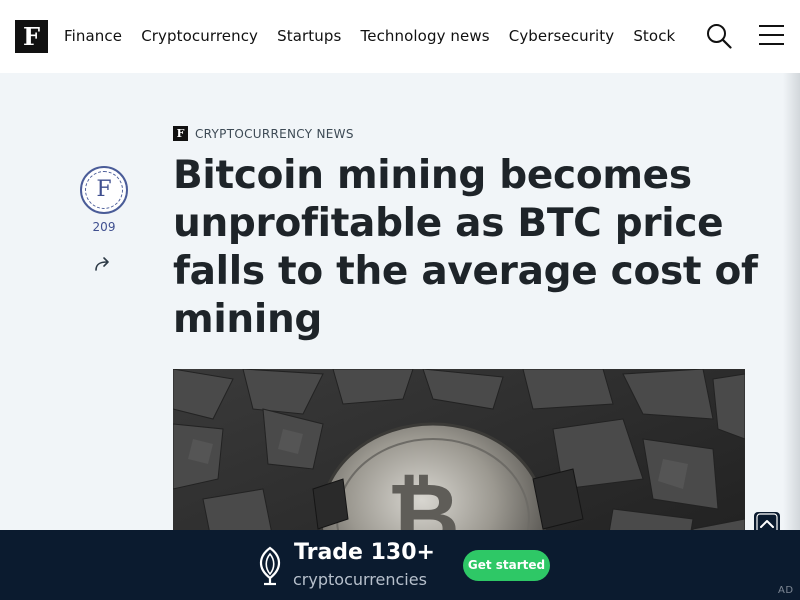 This screenshot has width=800, height=600. What do you see at coordinates (274, 133) in the screenshot?
I see `category-label: CRYPTOCURRENCY NEWS` at bounding box center [274, 133].